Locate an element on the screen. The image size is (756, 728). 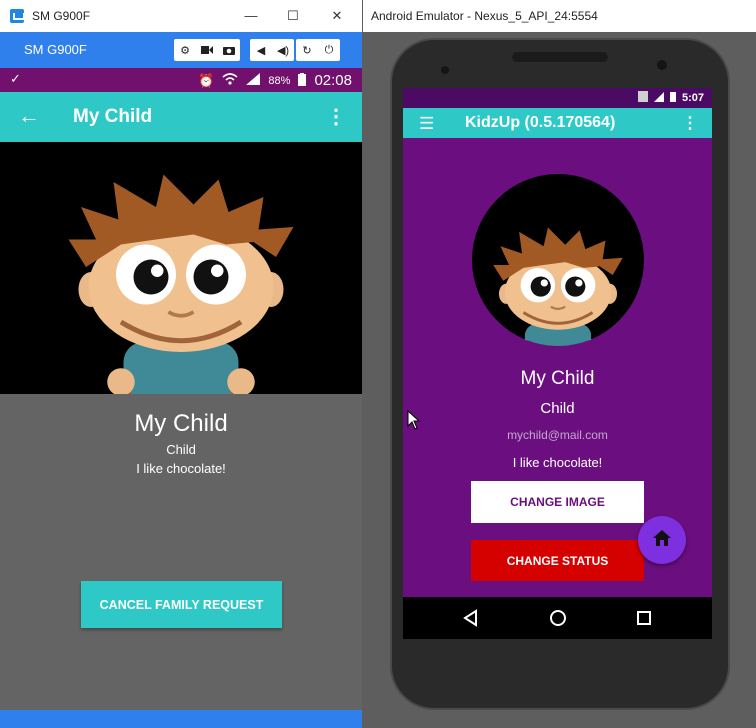
volume-up-icon: ◀) is located at coordinates (283, 50).